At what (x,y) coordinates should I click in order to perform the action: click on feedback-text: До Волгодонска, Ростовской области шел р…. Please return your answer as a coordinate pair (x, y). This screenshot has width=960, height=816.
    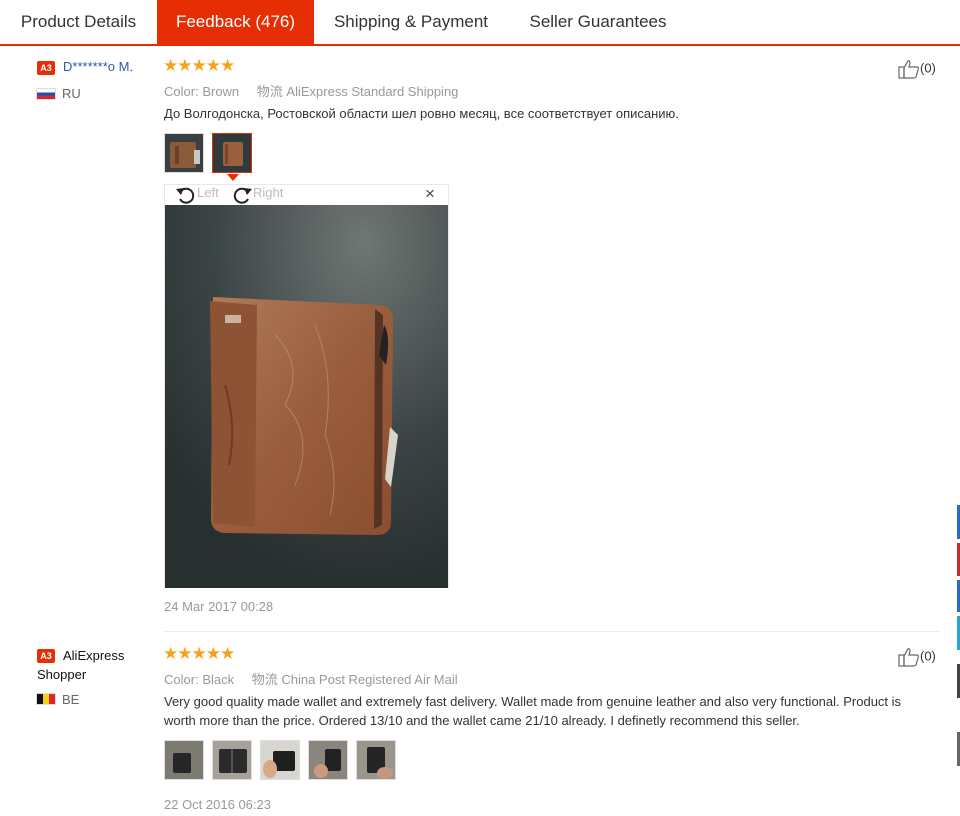
    Looking at the image, I should click on (421, 113).